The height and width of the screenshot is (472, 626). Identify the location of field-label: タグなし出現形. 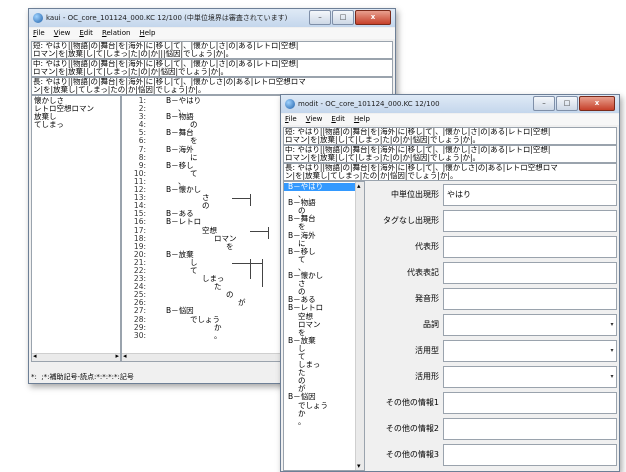
(411, 220).